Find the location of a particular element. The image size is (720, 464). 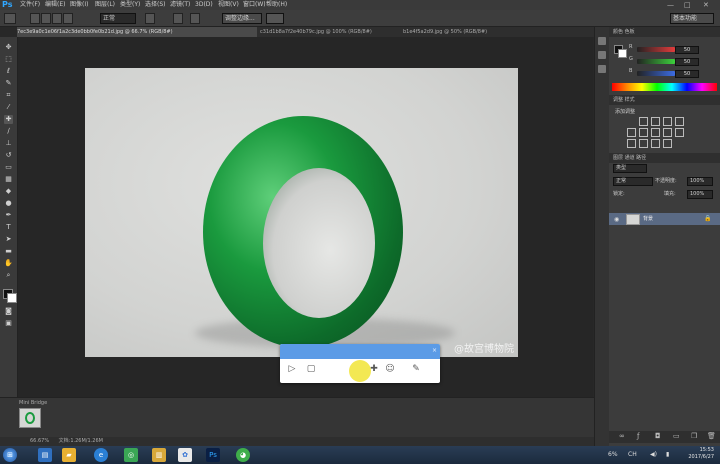

slider-value-r: 50 is located at coordinates (687, 50).